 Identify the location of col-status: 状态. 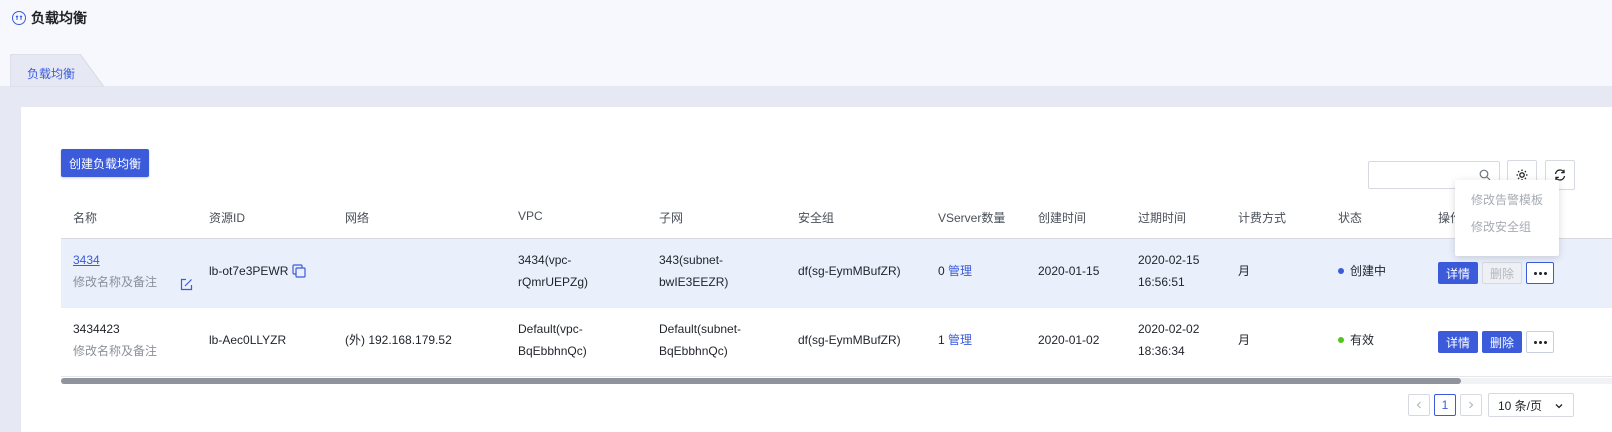
(1350, 218).